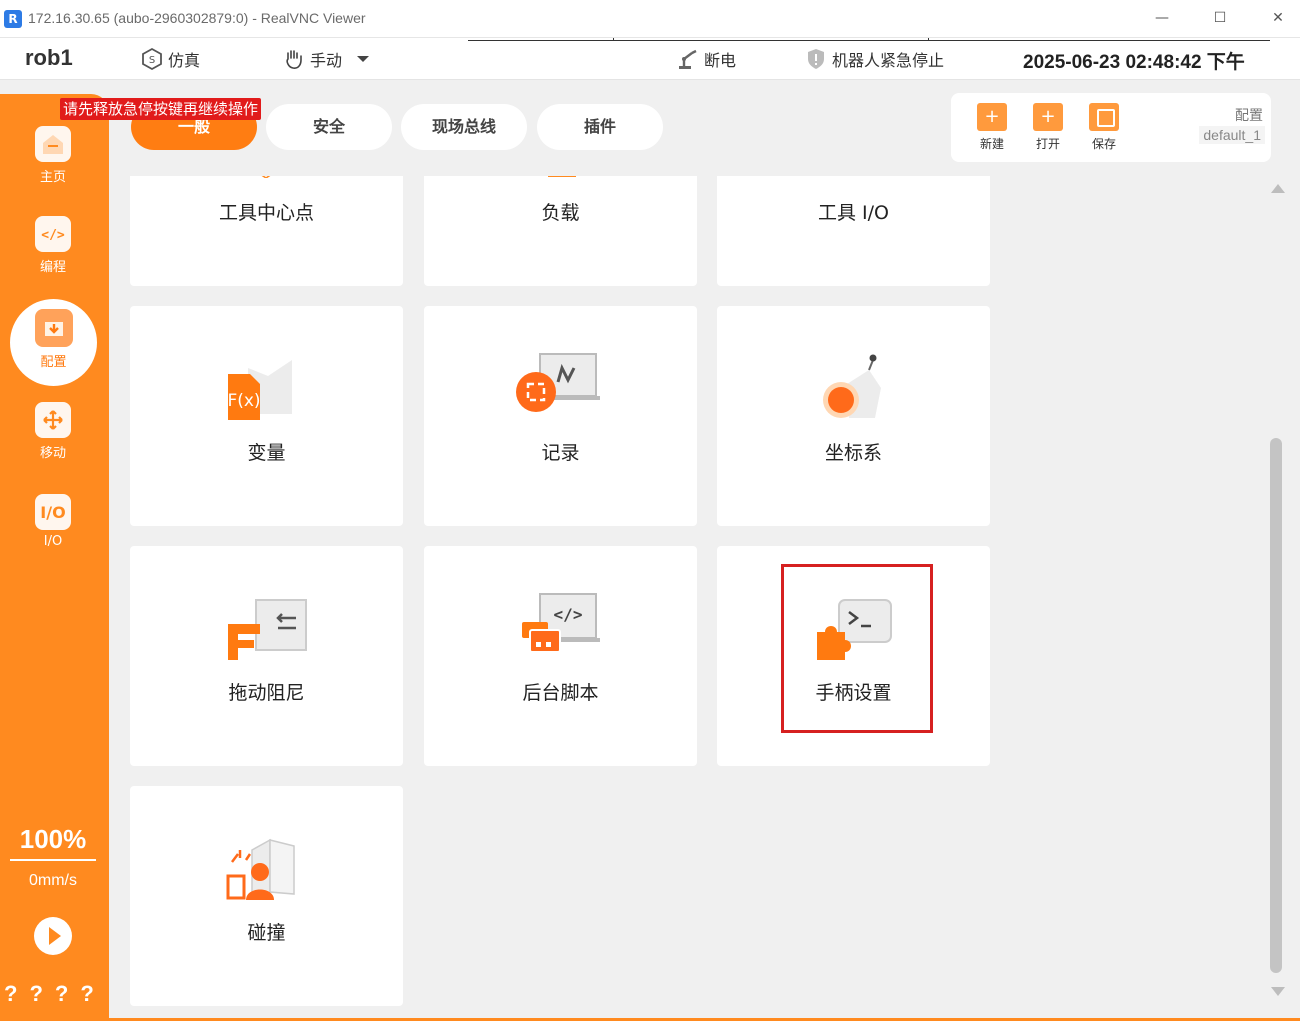 The width and height of the screenshot is (1300, 1021). I want to click on save-icon, so click(1104, 117).